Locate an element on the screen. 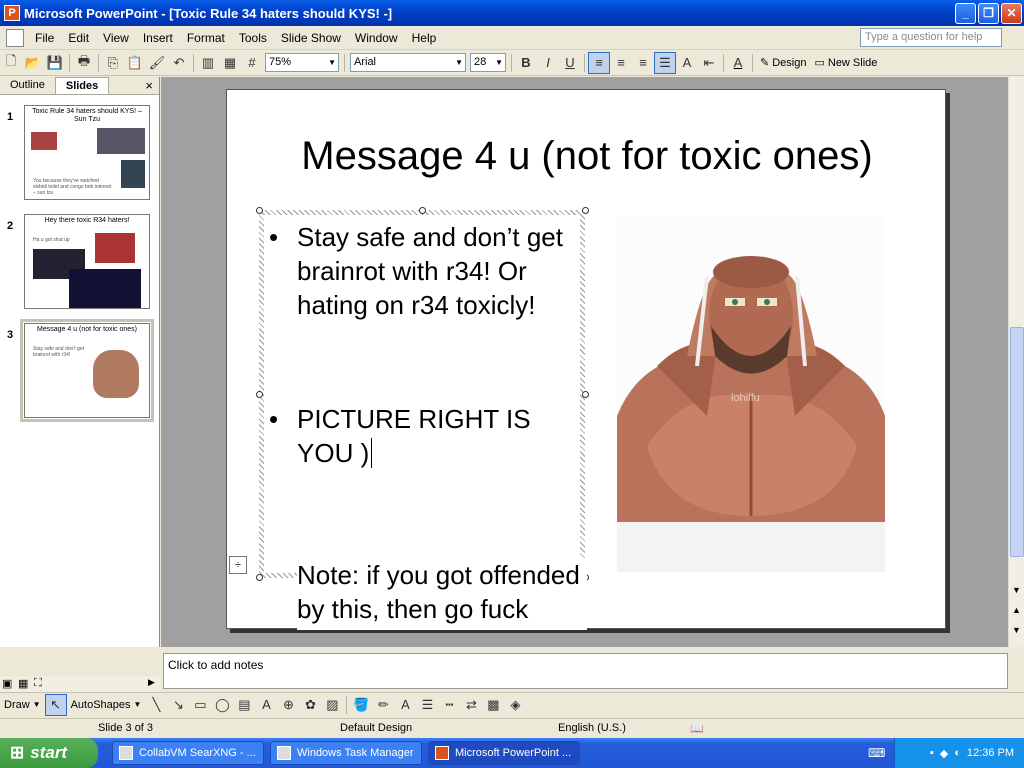  line-icon: ╲ is located at coordinates (156, 705).